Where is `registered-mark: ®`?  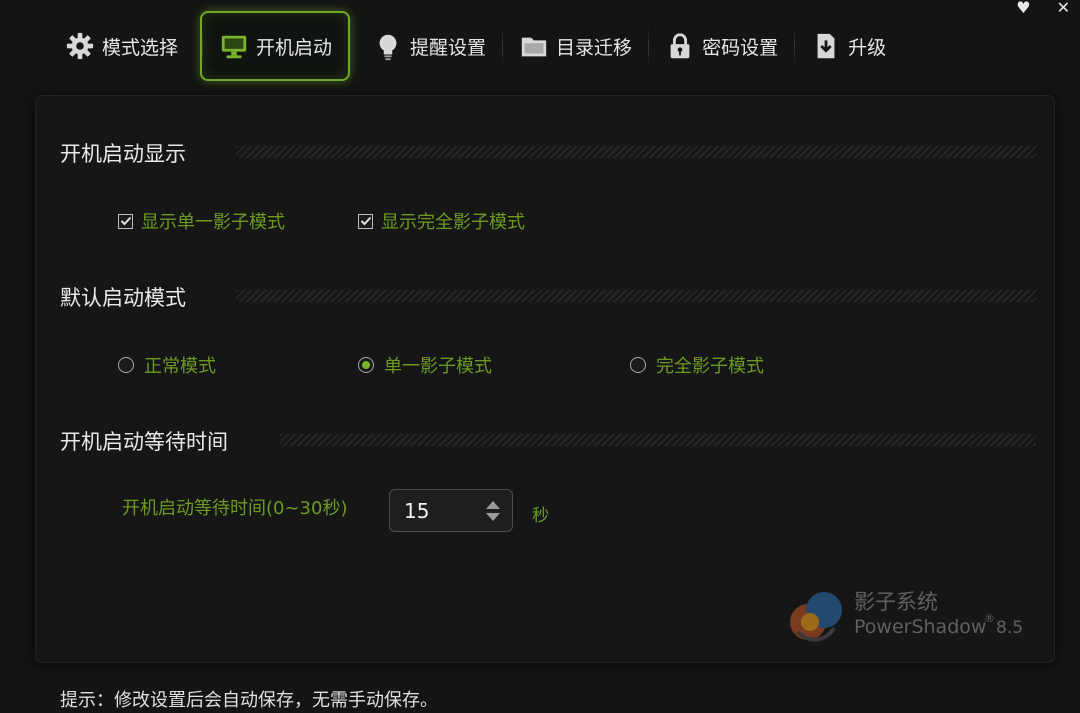 registered-mark: ® is located at coordinates (989, 618).